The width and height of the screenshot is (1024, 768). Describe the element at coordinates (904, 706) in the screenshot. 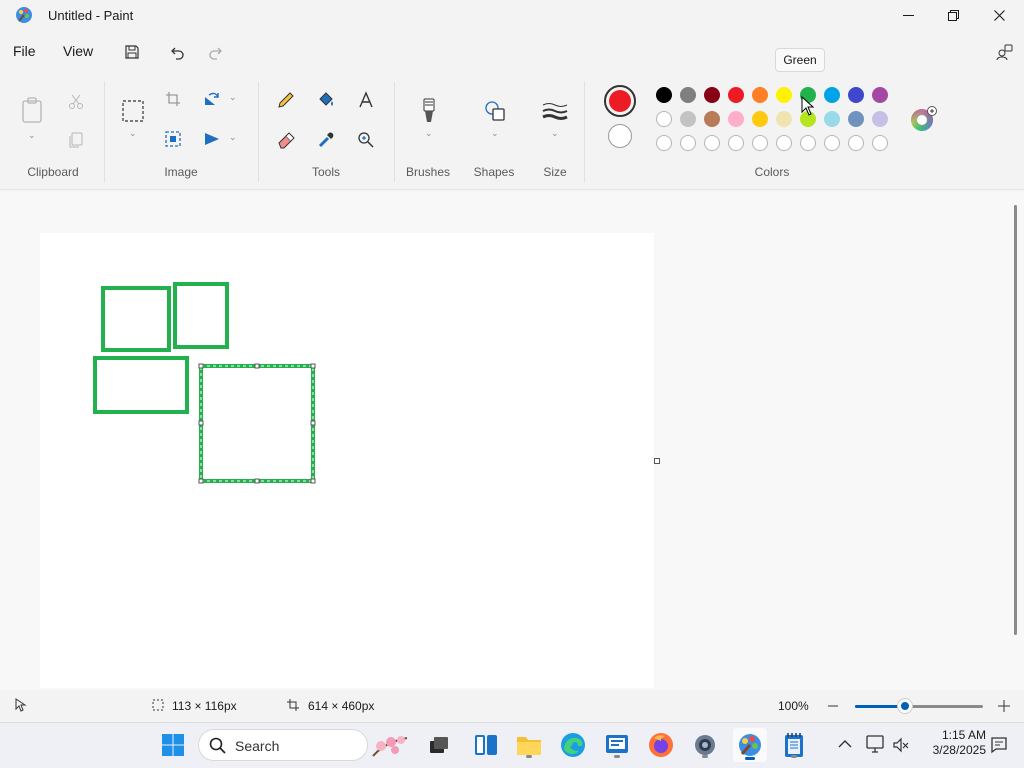

I see `zoom-slider-thumb` at that location.